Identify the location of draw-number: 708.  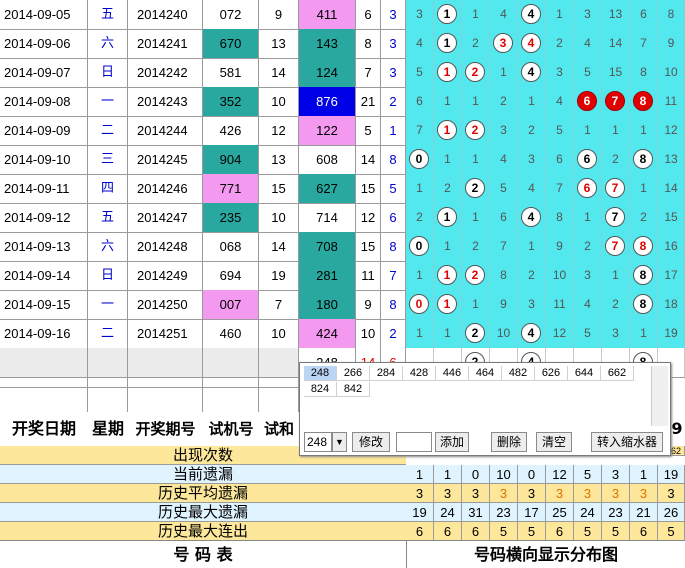
(327, 246).